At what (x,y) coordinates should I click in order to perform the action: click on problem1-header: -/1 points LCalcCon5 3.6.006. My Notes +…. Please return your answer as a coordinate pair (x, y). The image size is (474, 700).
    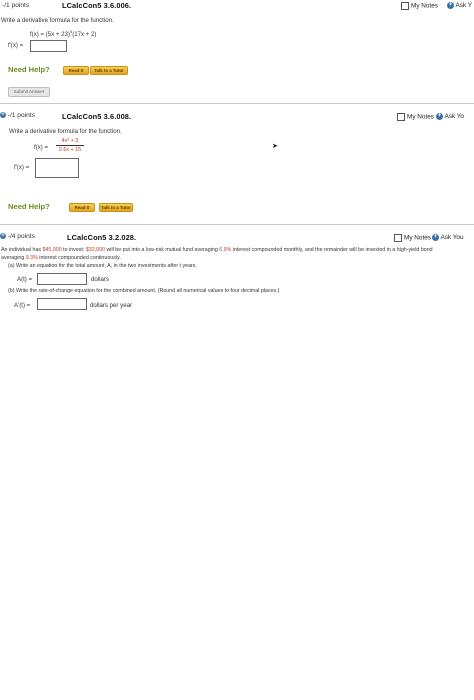
    Looking at the image, I should click on (237, 7).